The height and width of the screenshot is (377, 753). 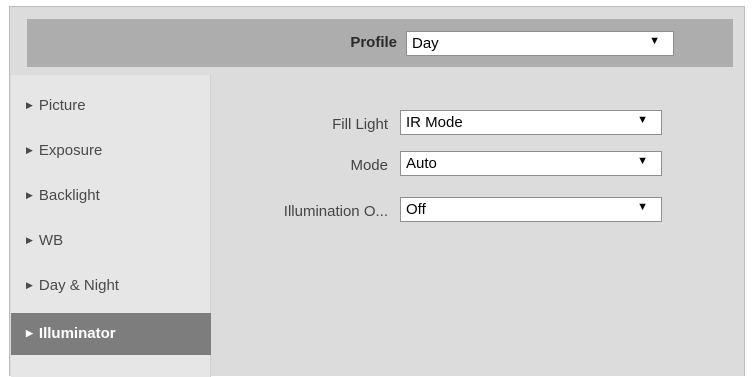 I want to click on sidebar-item-picture: ▶ Picture, so click(x=111, y=106).